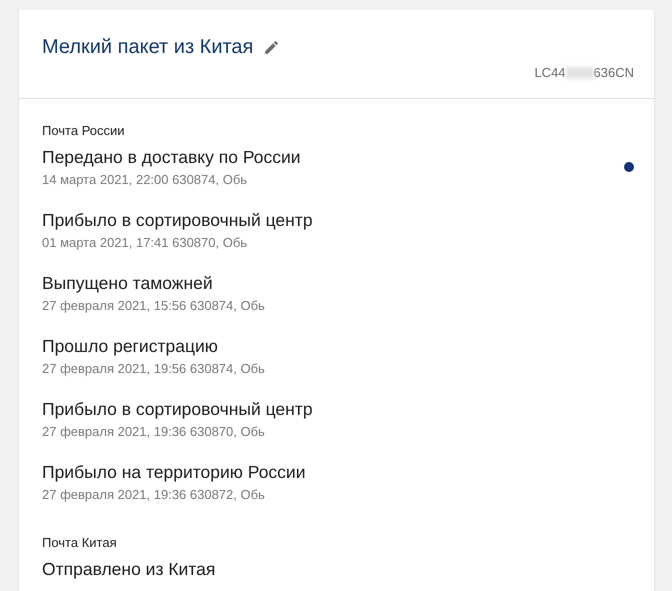 This screenshot has width=672, height=591. What do you see at coordinates (614, 72) in the screenshot?
I see `tracking-number: 636CN` at bounding box center [614, 72].